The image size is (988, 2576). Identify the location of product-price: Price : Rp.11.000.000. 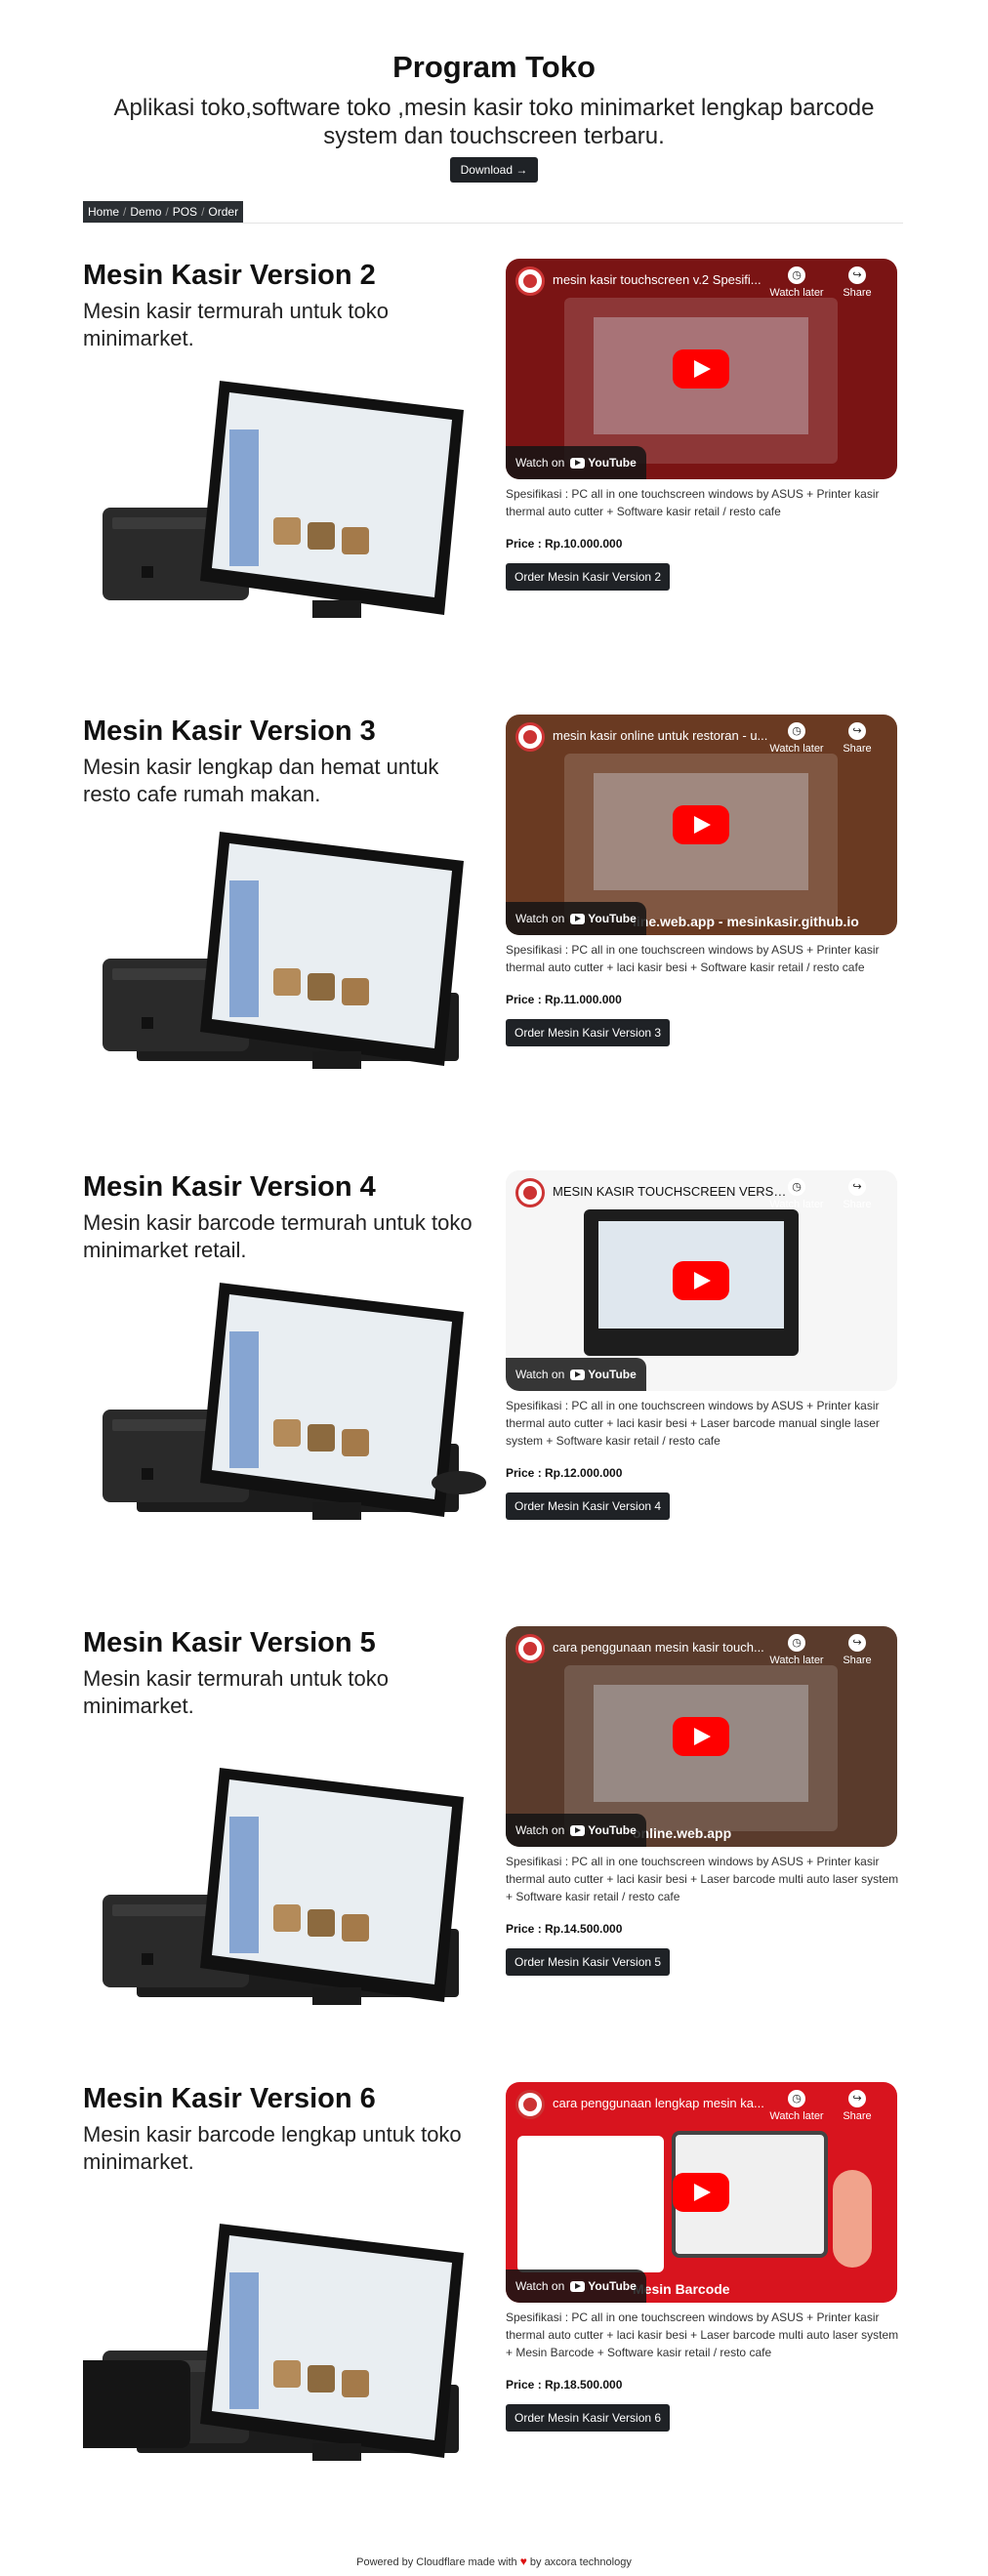
(564, 999).